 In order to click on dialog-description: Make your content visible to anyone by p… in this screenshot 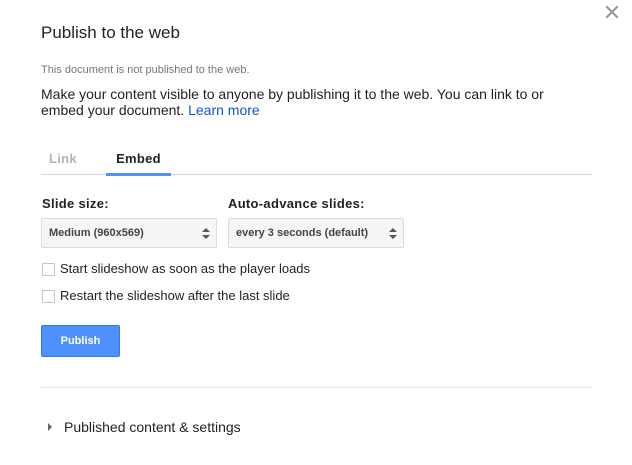, I will do `click(313, 102)`.